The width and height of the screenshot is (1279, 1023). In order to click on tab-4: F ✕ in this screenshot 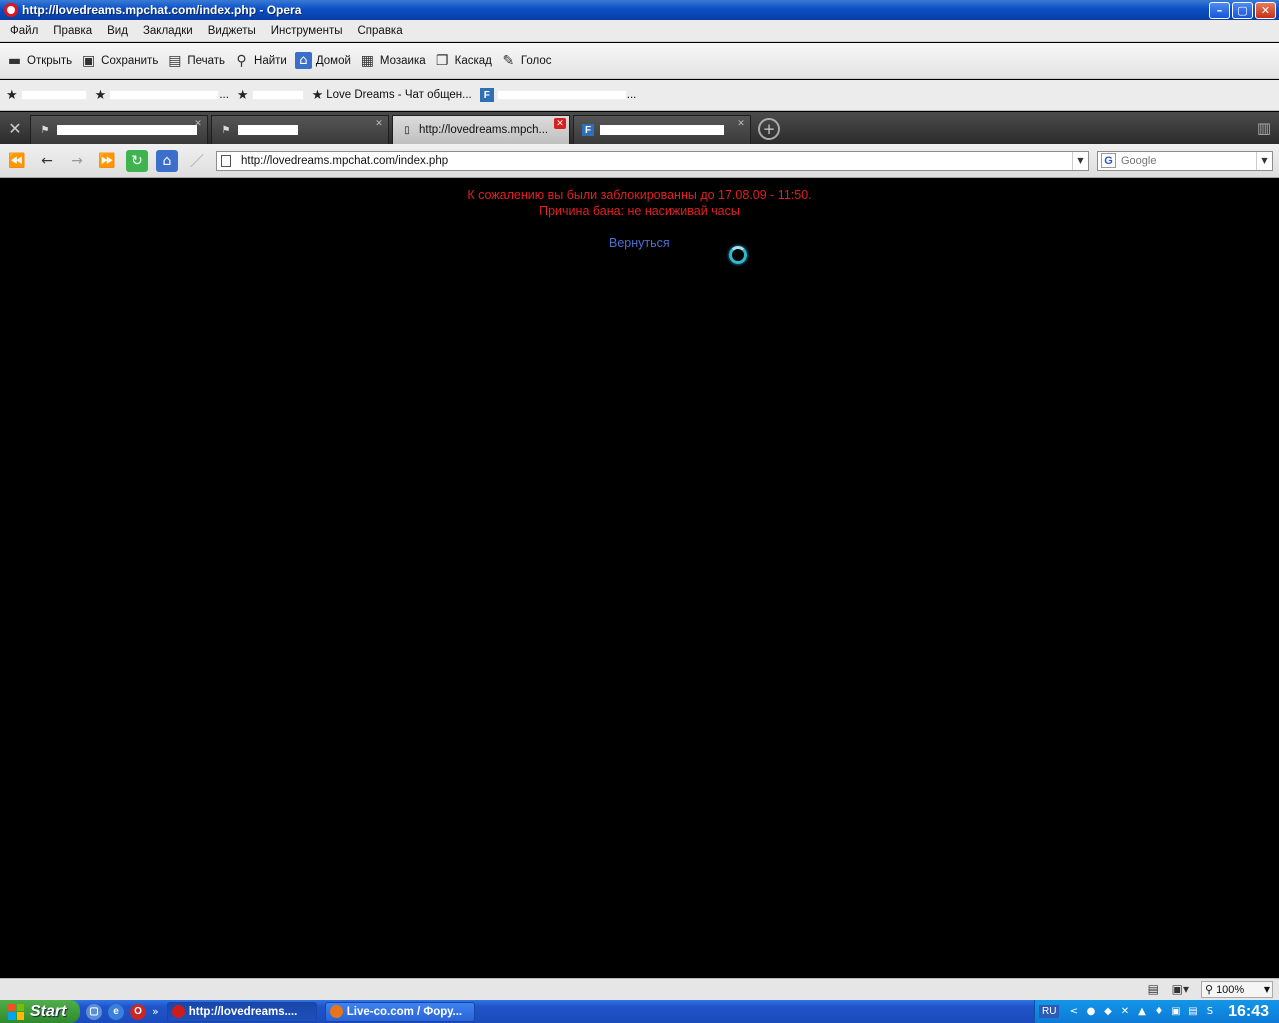, I will do `click(662, 129)`.